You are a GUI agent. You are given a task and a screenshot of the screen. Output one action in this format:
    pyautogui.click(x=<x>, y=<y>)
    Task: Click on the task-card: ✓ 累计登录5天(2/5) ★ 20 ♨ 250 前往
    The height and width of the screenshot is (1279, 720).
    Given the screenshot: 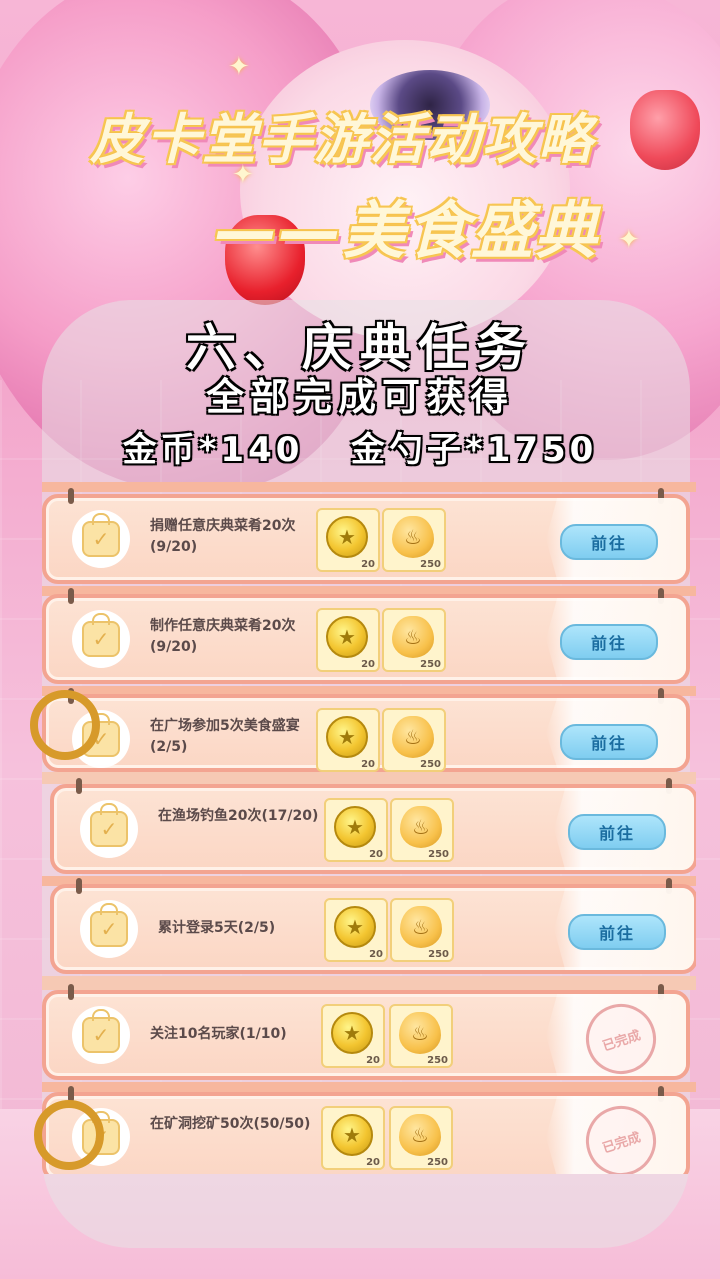 What is the action you would take?
    pyautogui.click(x=373, y=926)
    